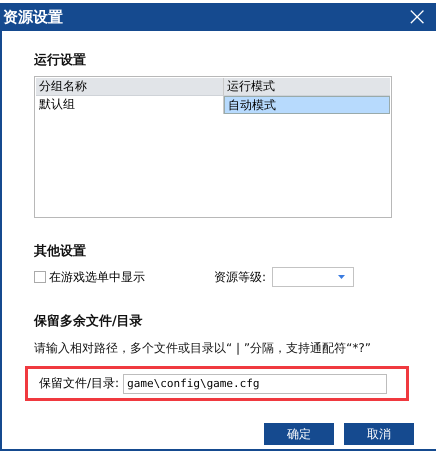 Image resolution: width=436 pixels, height=451 pixels. I want to click on checkbox-label: 在游戏选单中显示, so click(97, 277).